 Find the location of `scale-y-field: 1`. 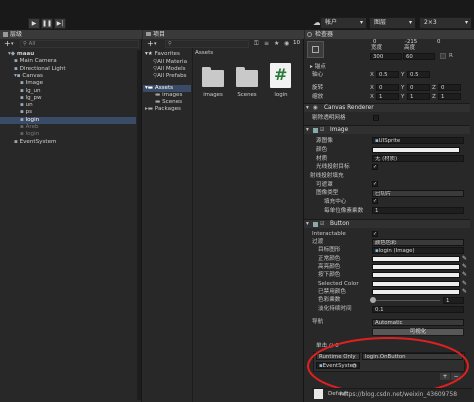

scale-y-field: 1 is located at coordinates (418, 96).